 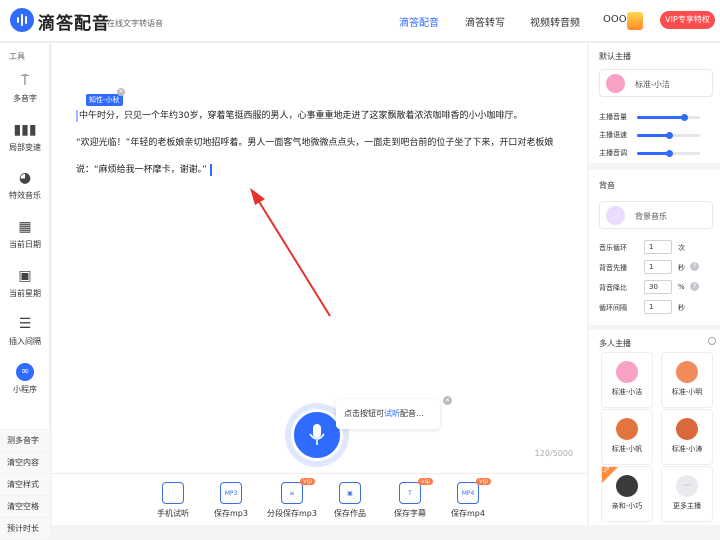 I want to click on multi-anchor-tile: 标准-小洁, so click(x=627, y=380).